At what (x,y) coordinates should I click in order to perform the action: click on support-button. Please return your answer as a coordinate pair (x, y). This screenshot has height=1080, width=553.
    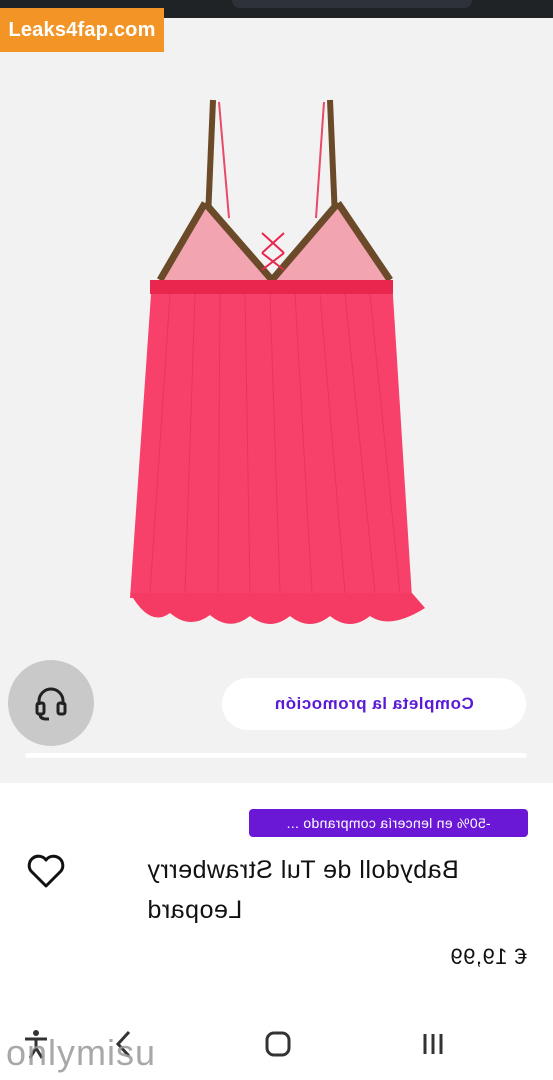
    Looking at the image, I should click on (51, 703).